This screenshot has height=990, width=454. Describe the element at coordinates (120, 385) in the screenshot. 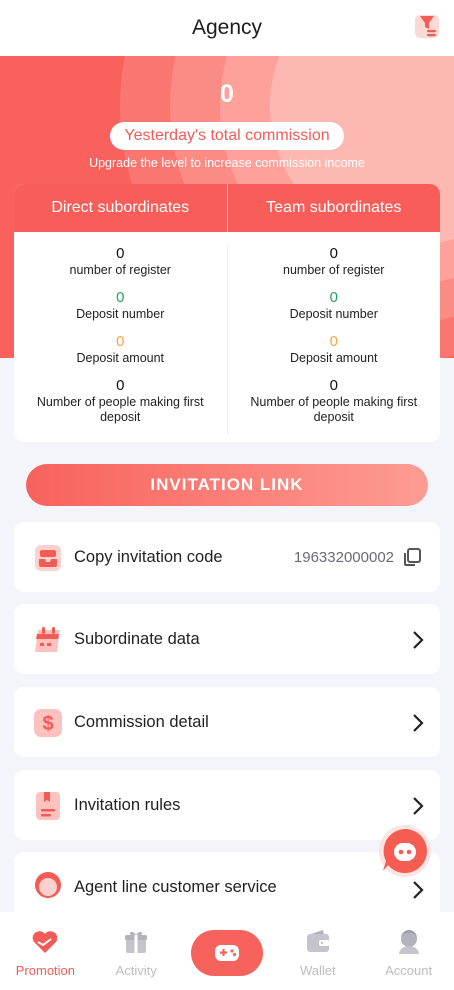

I see `direct-first-deposit-value: 0` at that location.